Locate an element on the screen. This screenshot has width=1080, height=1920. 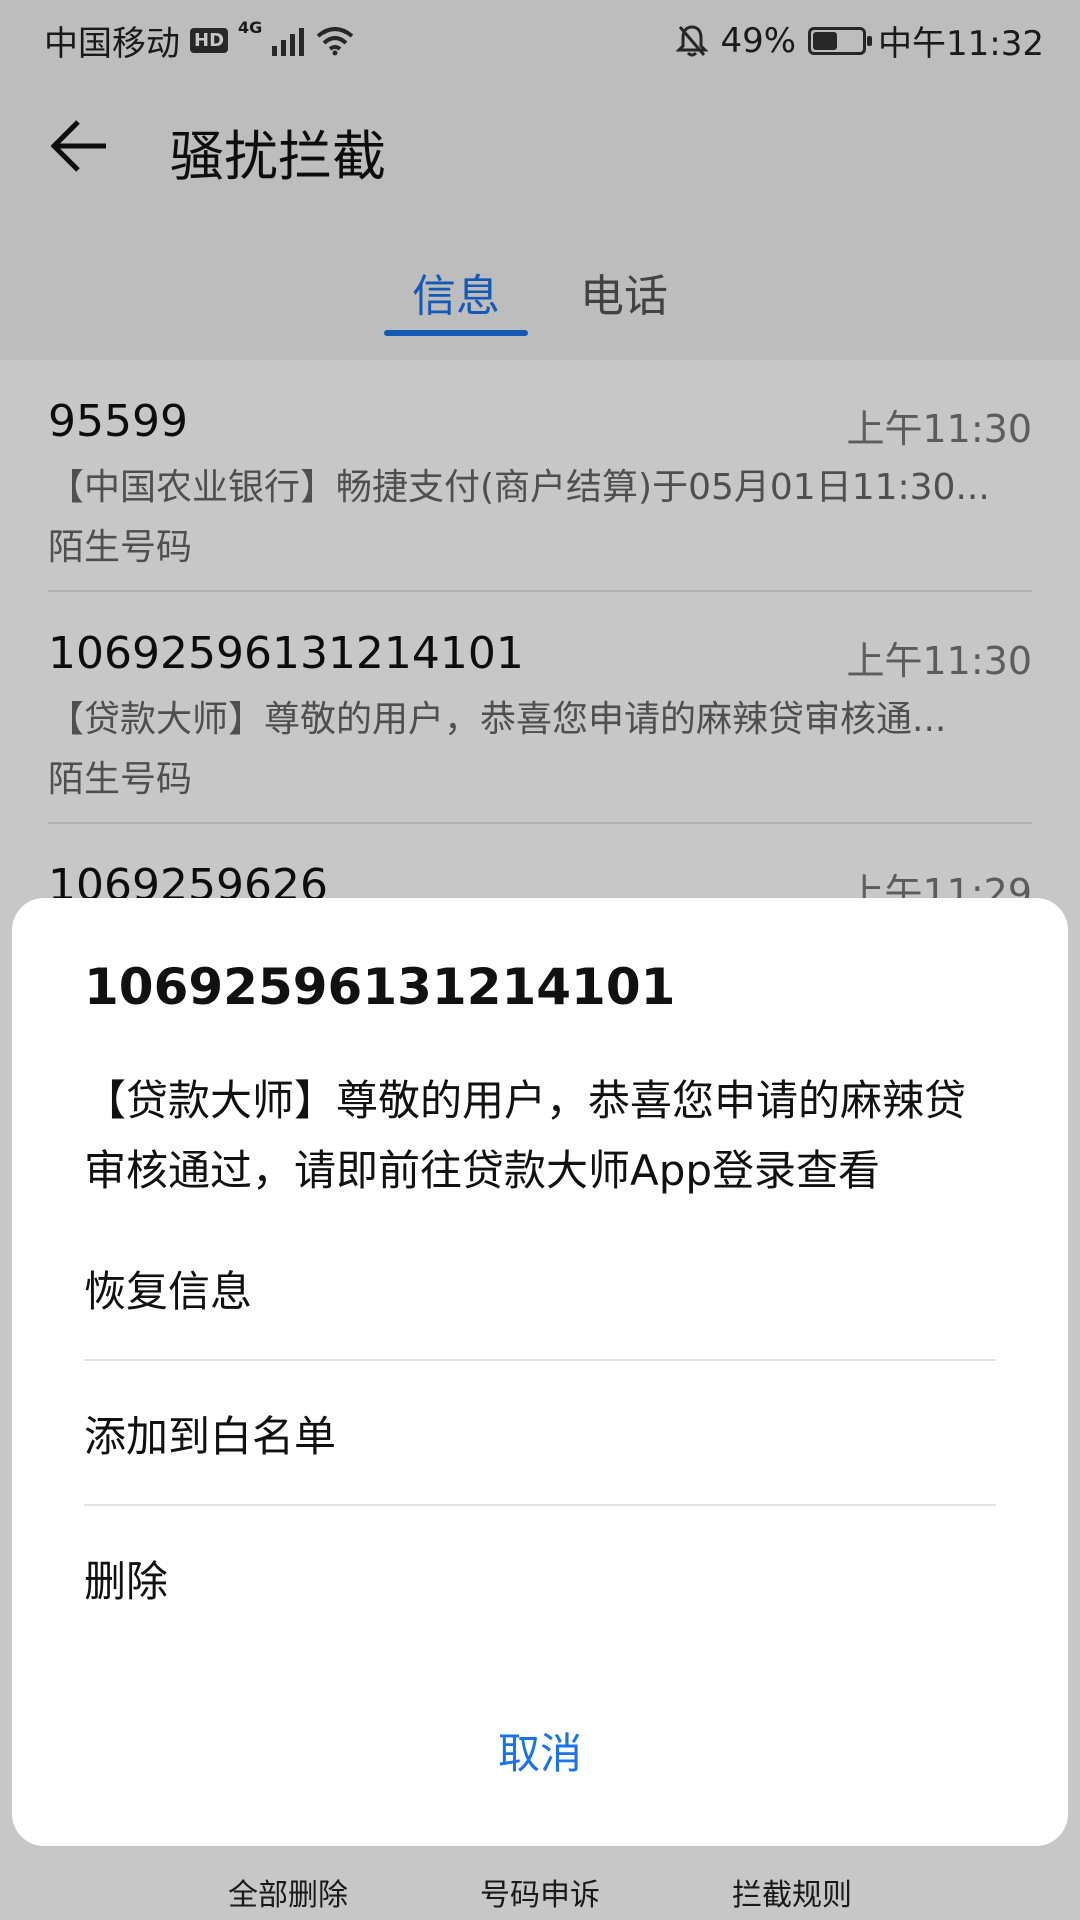
dialog-title: 10692596131214101 is located at coordinates (380, 987).